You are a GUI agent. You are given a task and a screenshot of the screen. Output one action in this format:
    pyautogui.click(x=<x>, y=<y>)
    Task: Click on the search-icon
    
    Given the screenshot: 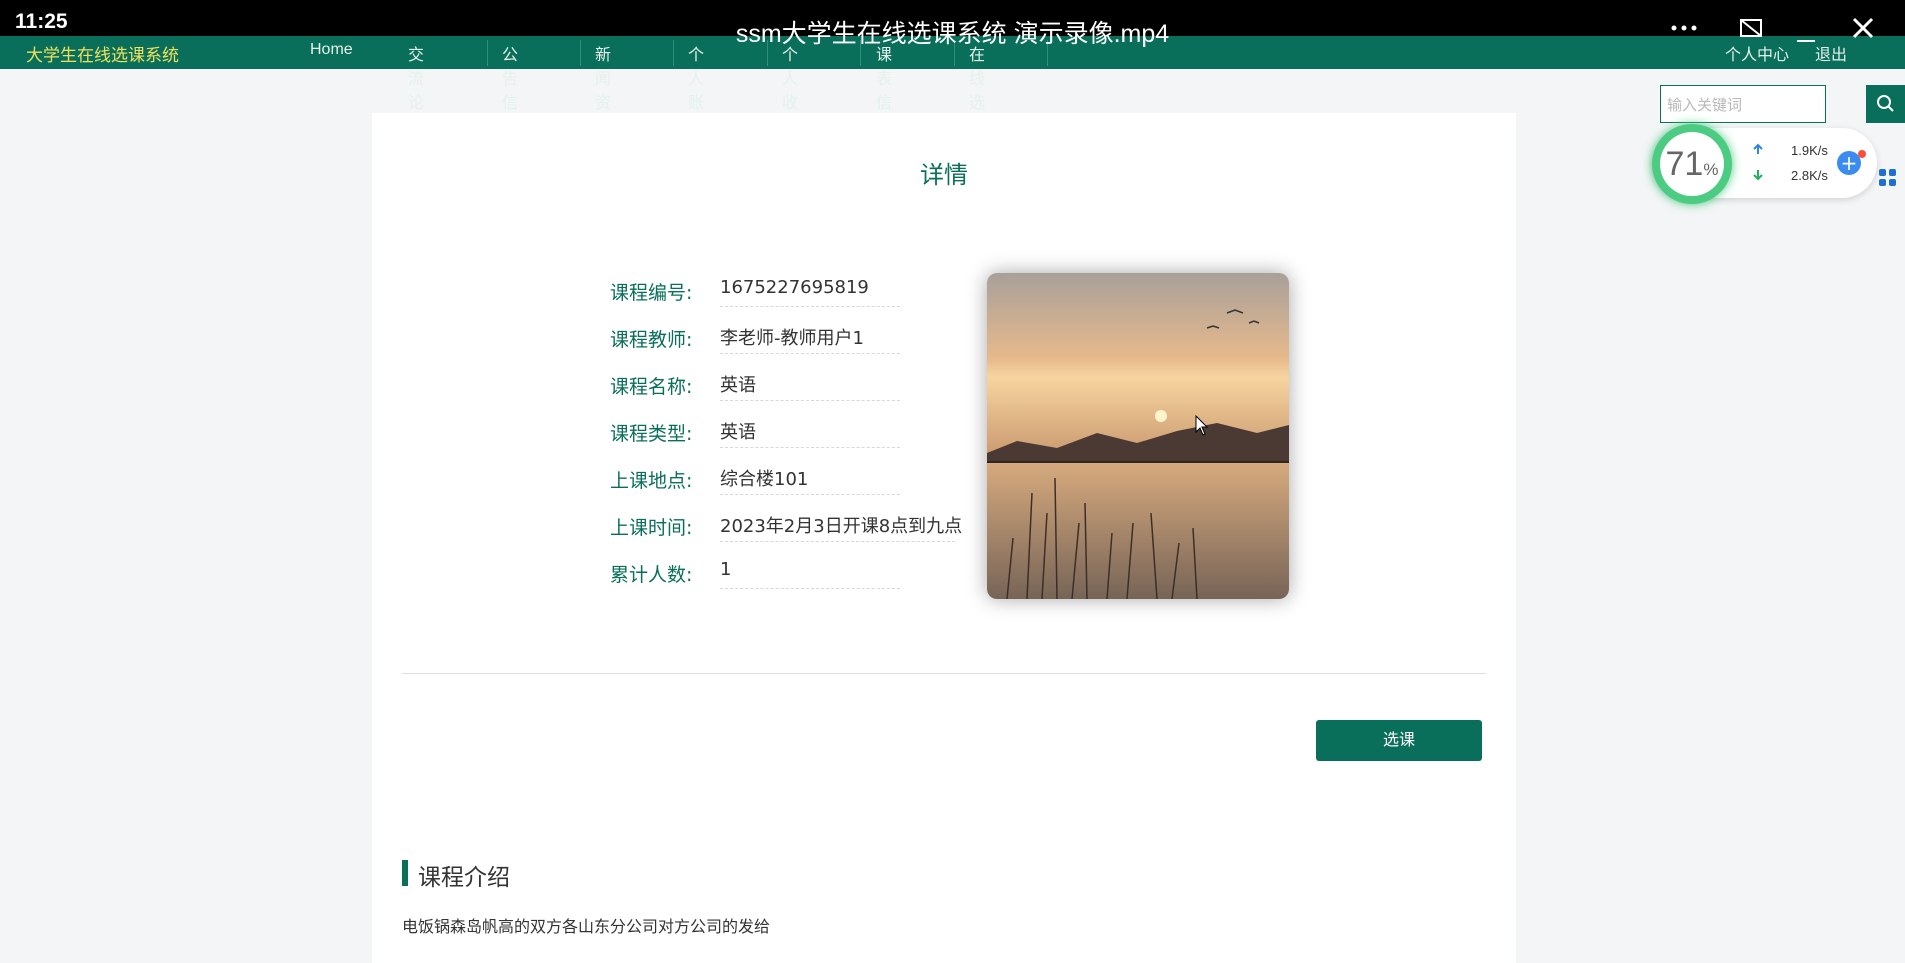 What is the action you would take?
    pyautogui.click(x=1885, y=103)
    